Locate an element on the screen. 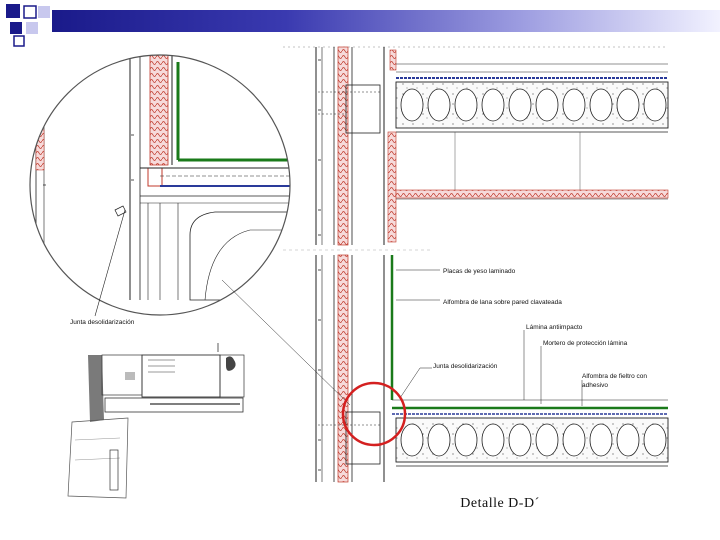  label-alfombra-lana: Alfombra de lana sobre pared clavateada is located at coordinates (502, 302).